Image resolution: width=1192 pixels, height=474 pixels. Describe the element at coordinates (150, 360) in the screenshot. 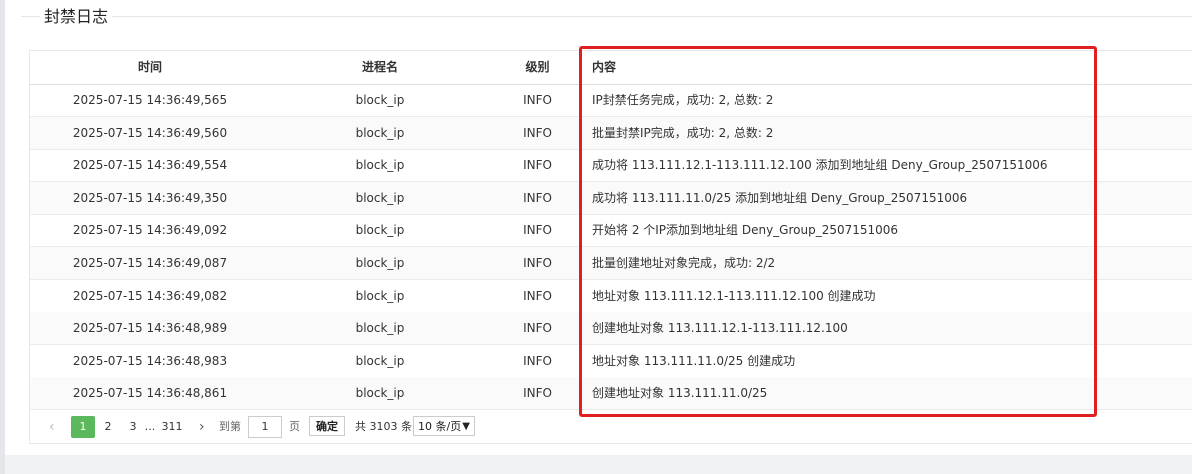

I see `cell-time: 2025-07-15 14:36:48,983` at that location.